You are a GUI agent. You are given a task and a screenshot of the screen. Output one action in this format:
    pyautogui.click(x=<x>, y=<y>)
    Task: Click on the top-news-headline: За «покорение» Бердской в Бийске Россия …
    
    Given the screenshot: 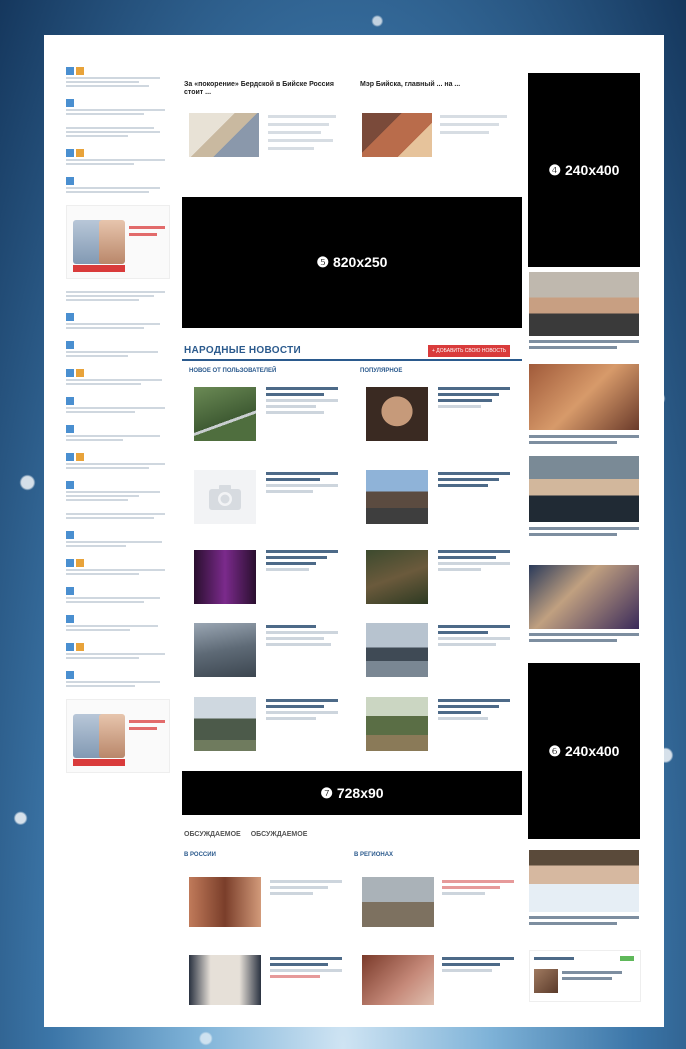 What is the action you would take?
    pyautogui.click(x=264, y=89)
    